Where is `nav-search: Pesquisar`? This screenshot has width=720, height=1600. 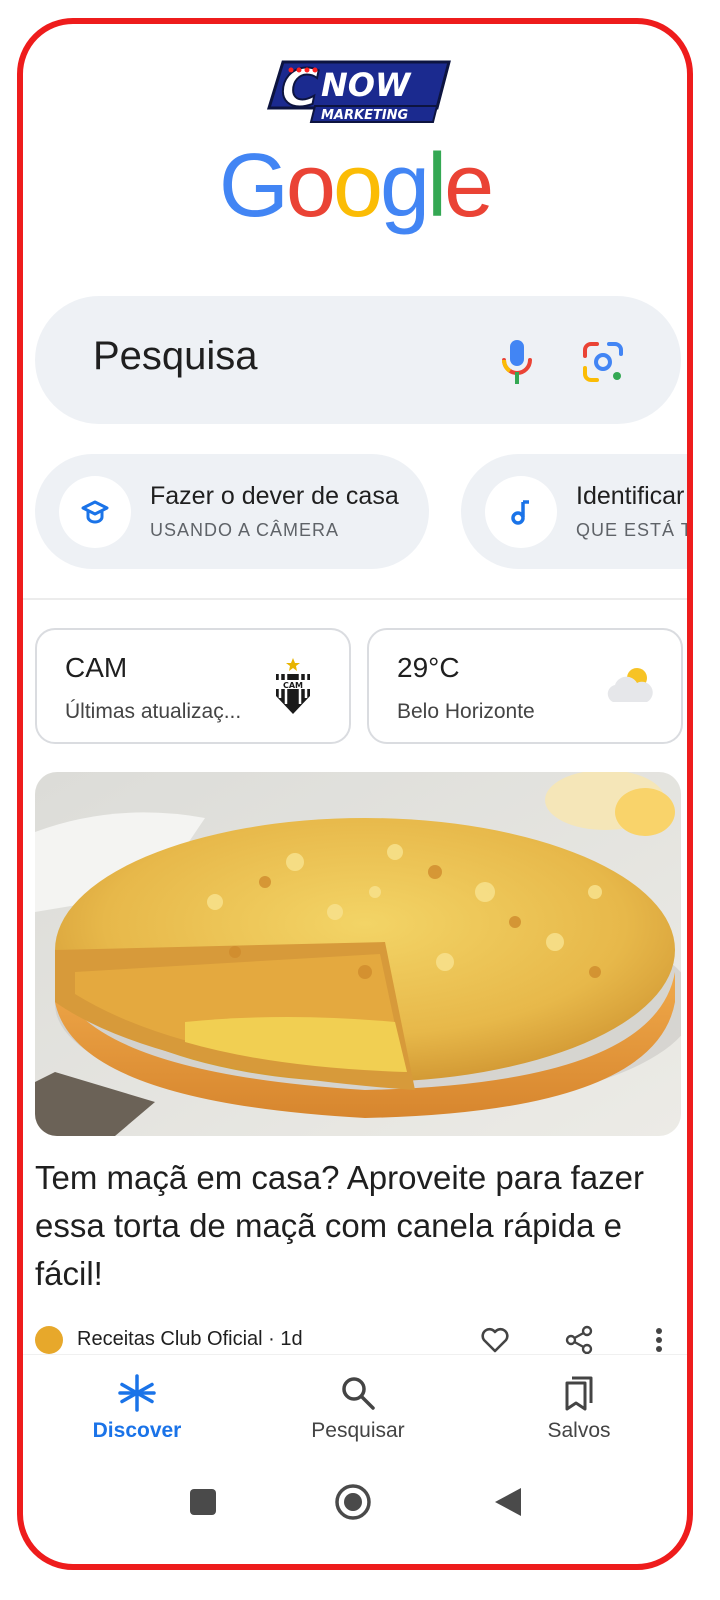
nav-search: Pesquisar is located at coordinates (358, 1408).